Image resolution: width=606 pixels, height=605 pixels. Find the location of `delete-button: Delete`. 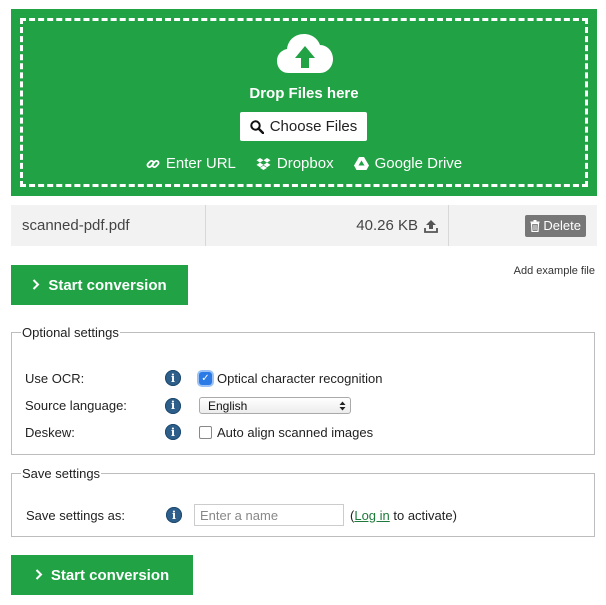

delete-button: Delete is located at coordinates (555, 225).